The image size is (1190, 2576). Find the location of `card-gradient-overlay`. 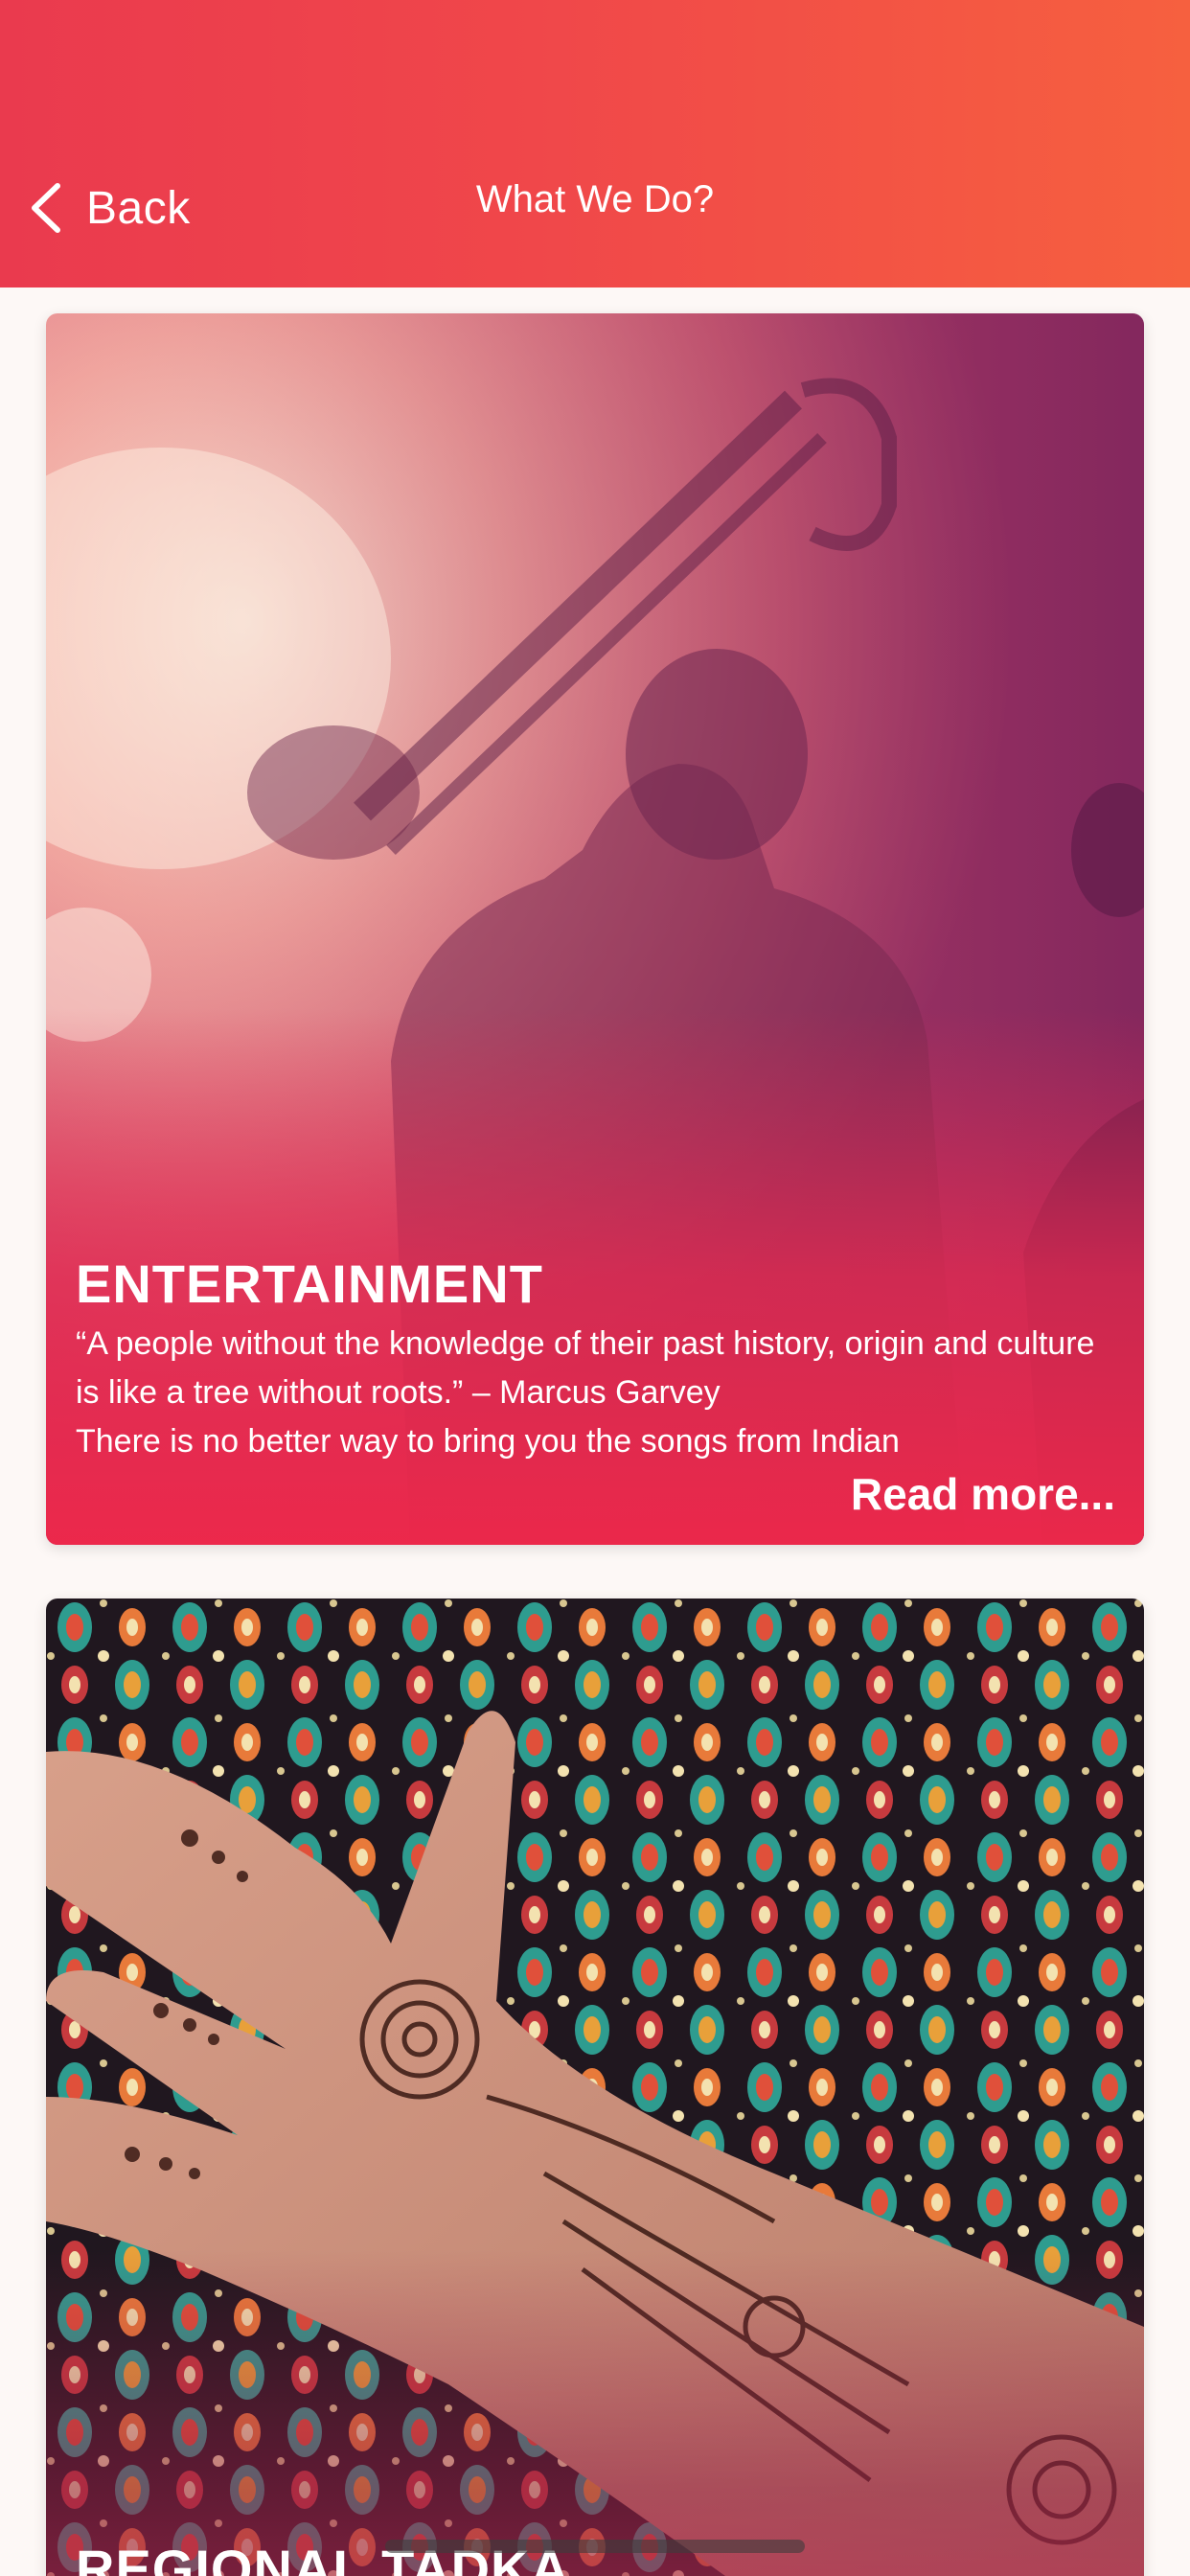

card-gradient-overlay is located at coordinates (595, 2413).